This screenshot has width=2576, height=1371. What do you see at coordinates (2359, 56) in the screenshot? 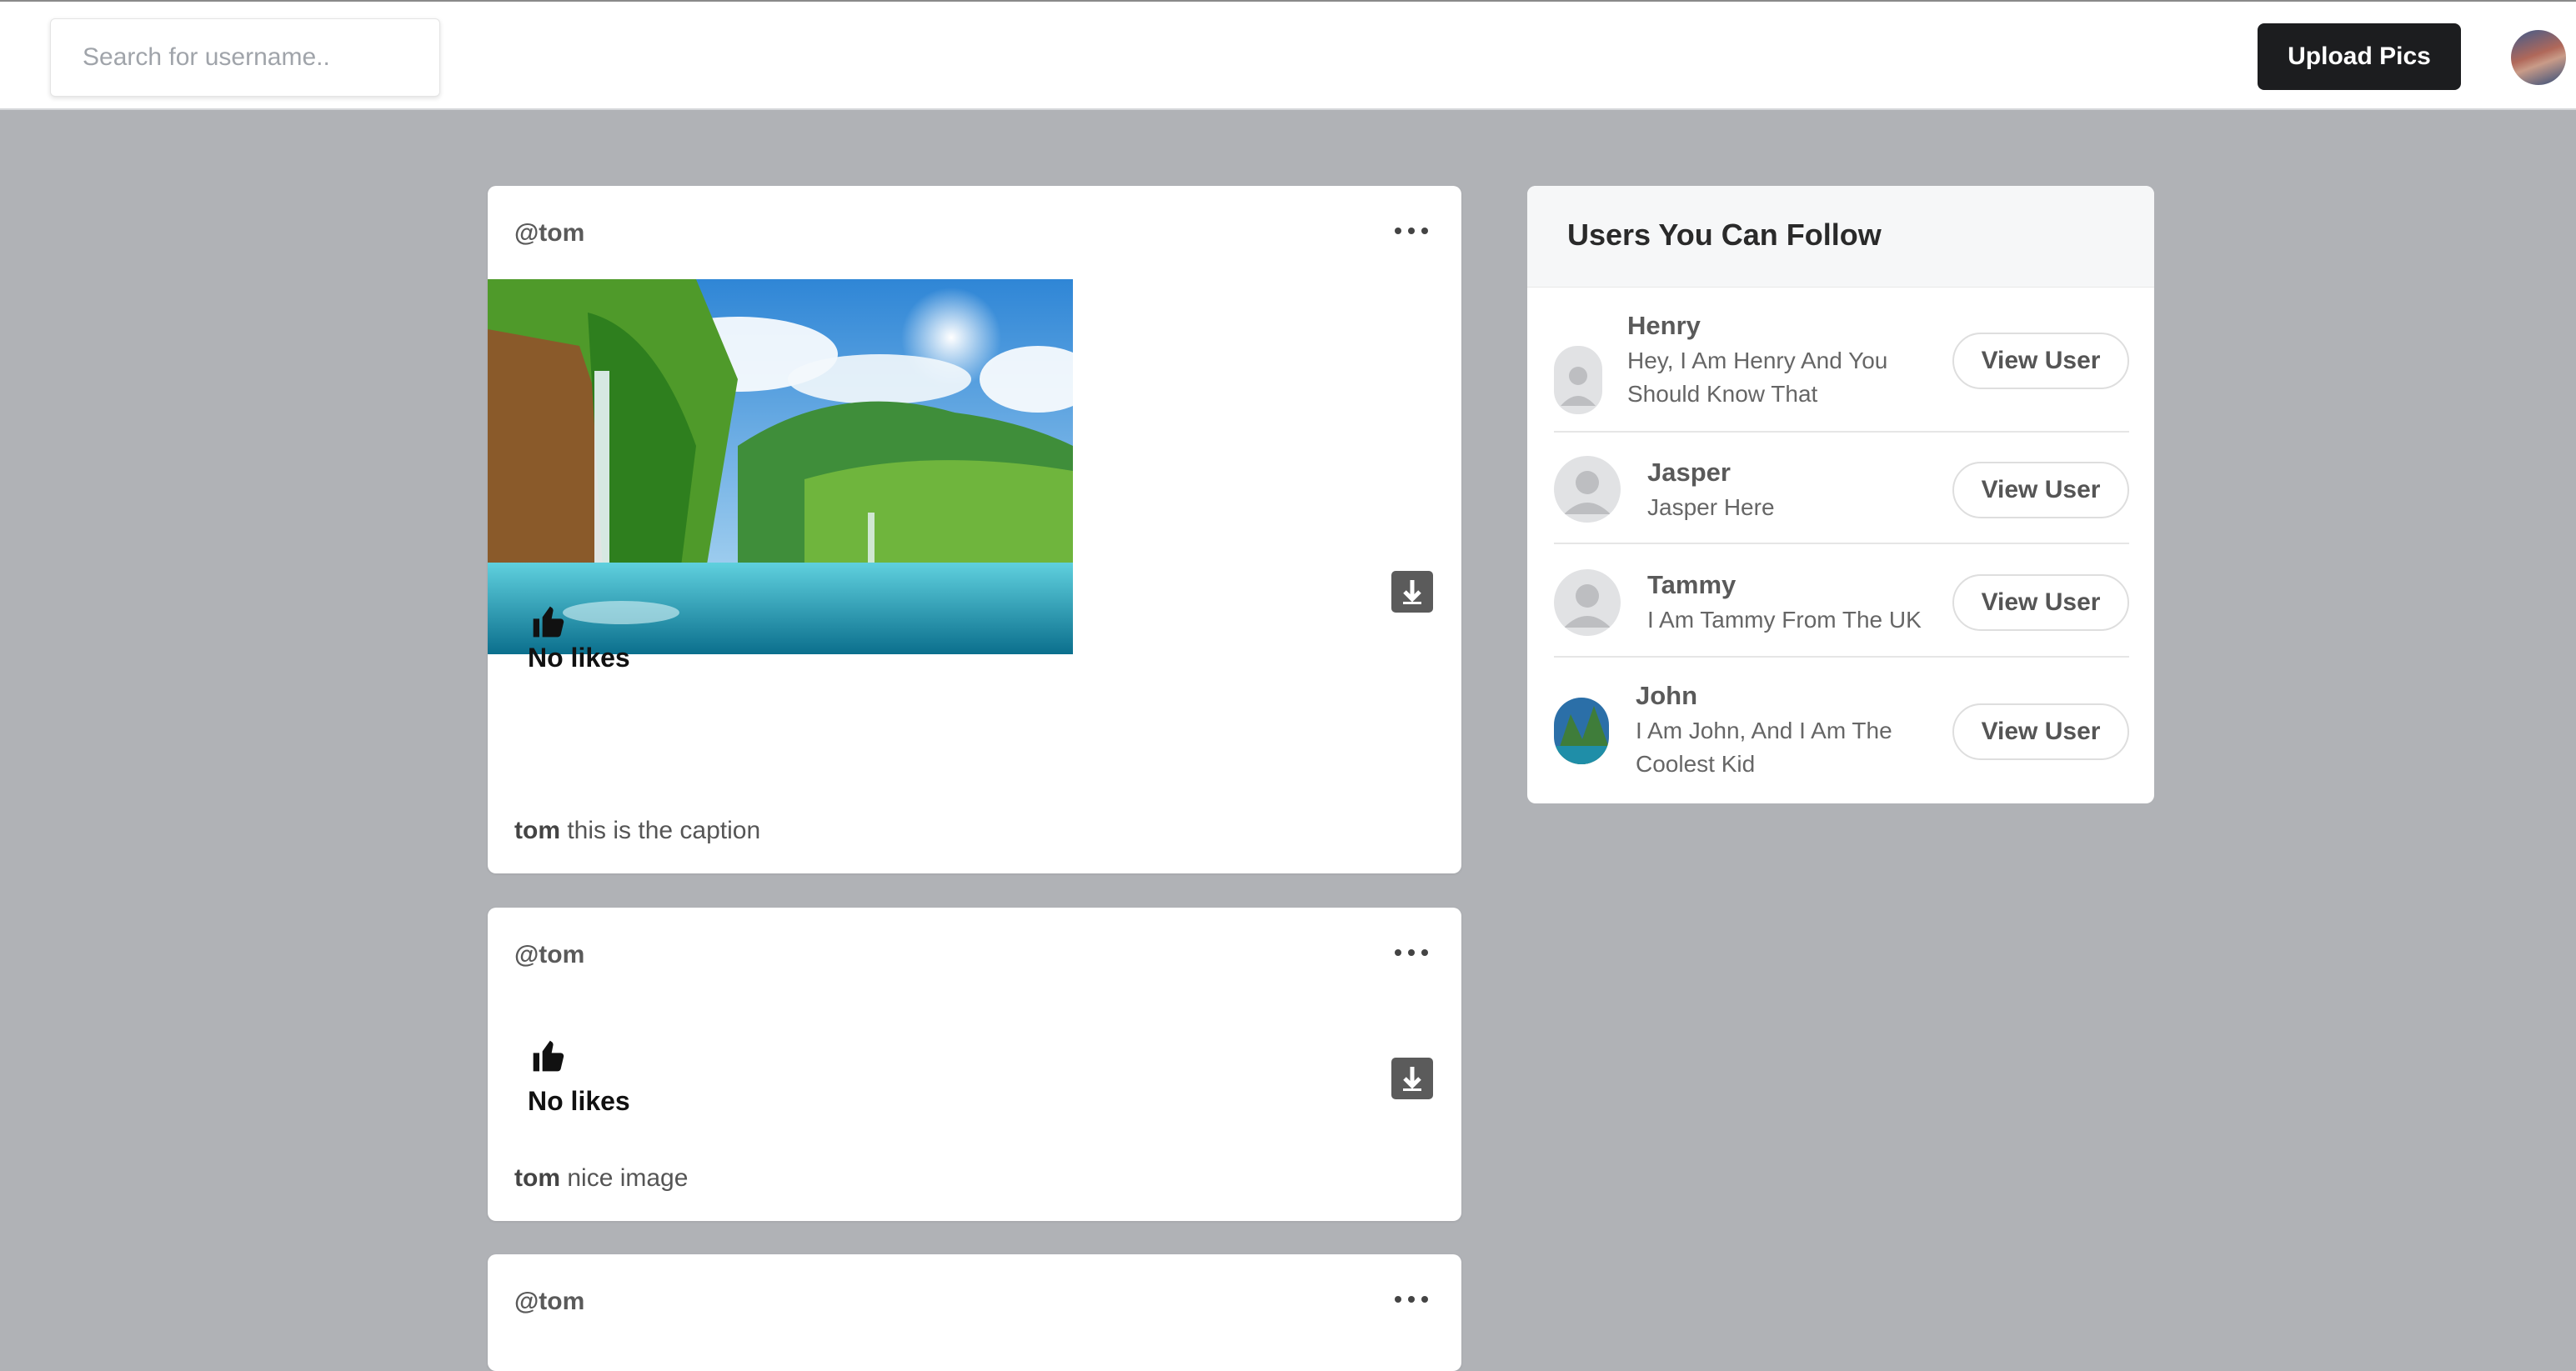
I see `upload-pics-button: Upload Pics` at bounding box center [2359, 56].